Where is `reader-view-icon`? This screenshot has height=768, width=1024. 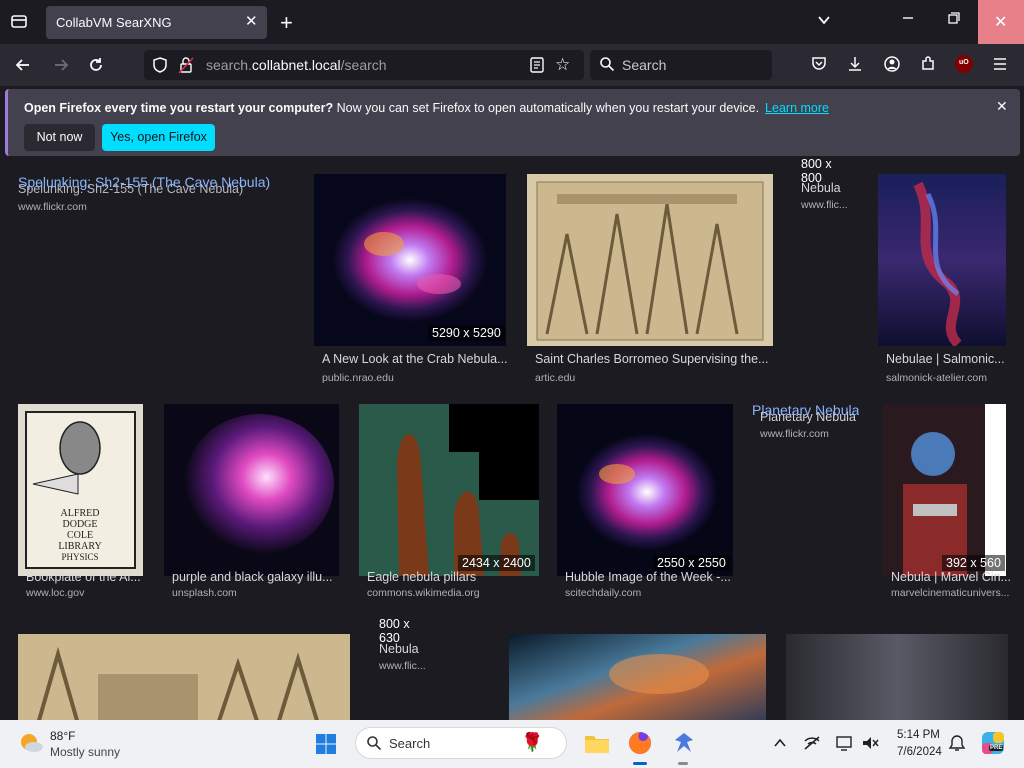
reader-view-icon is located at coordinates (537, 67).